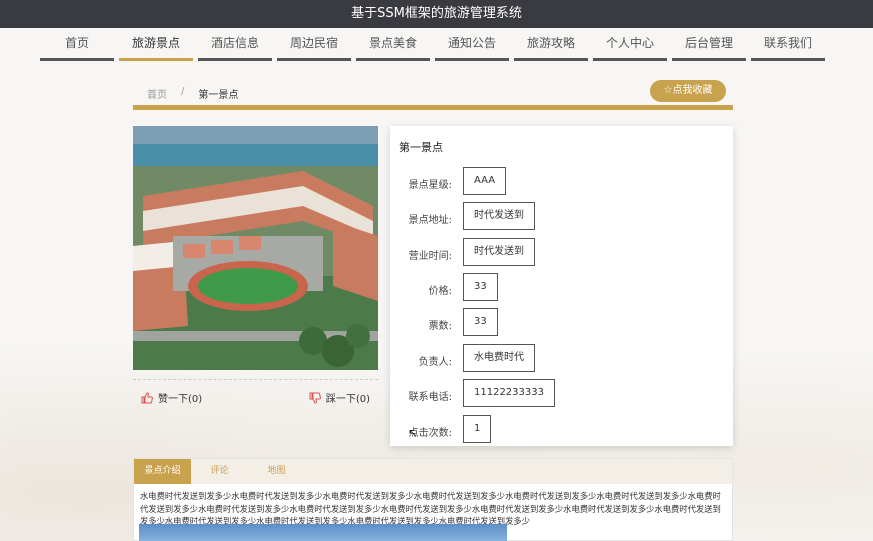 This screenshot has height=541, width=873. I want to click on like-button: 赞一下(0), so click(171, 397).